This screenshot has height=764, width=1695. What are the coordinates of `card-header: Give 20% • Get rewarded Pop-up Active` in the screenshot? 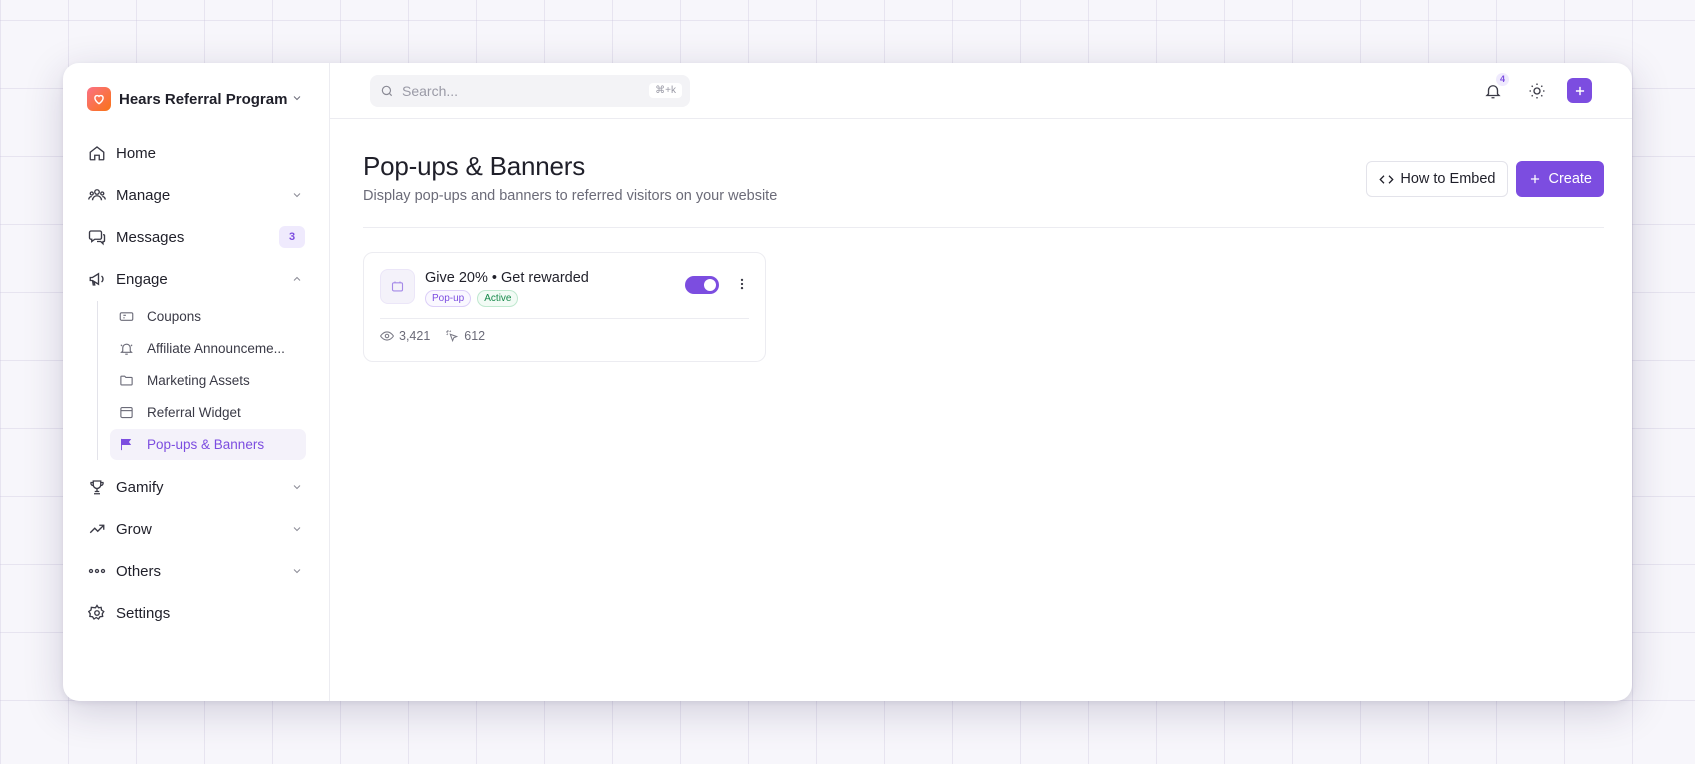 It's located at (564, 294).